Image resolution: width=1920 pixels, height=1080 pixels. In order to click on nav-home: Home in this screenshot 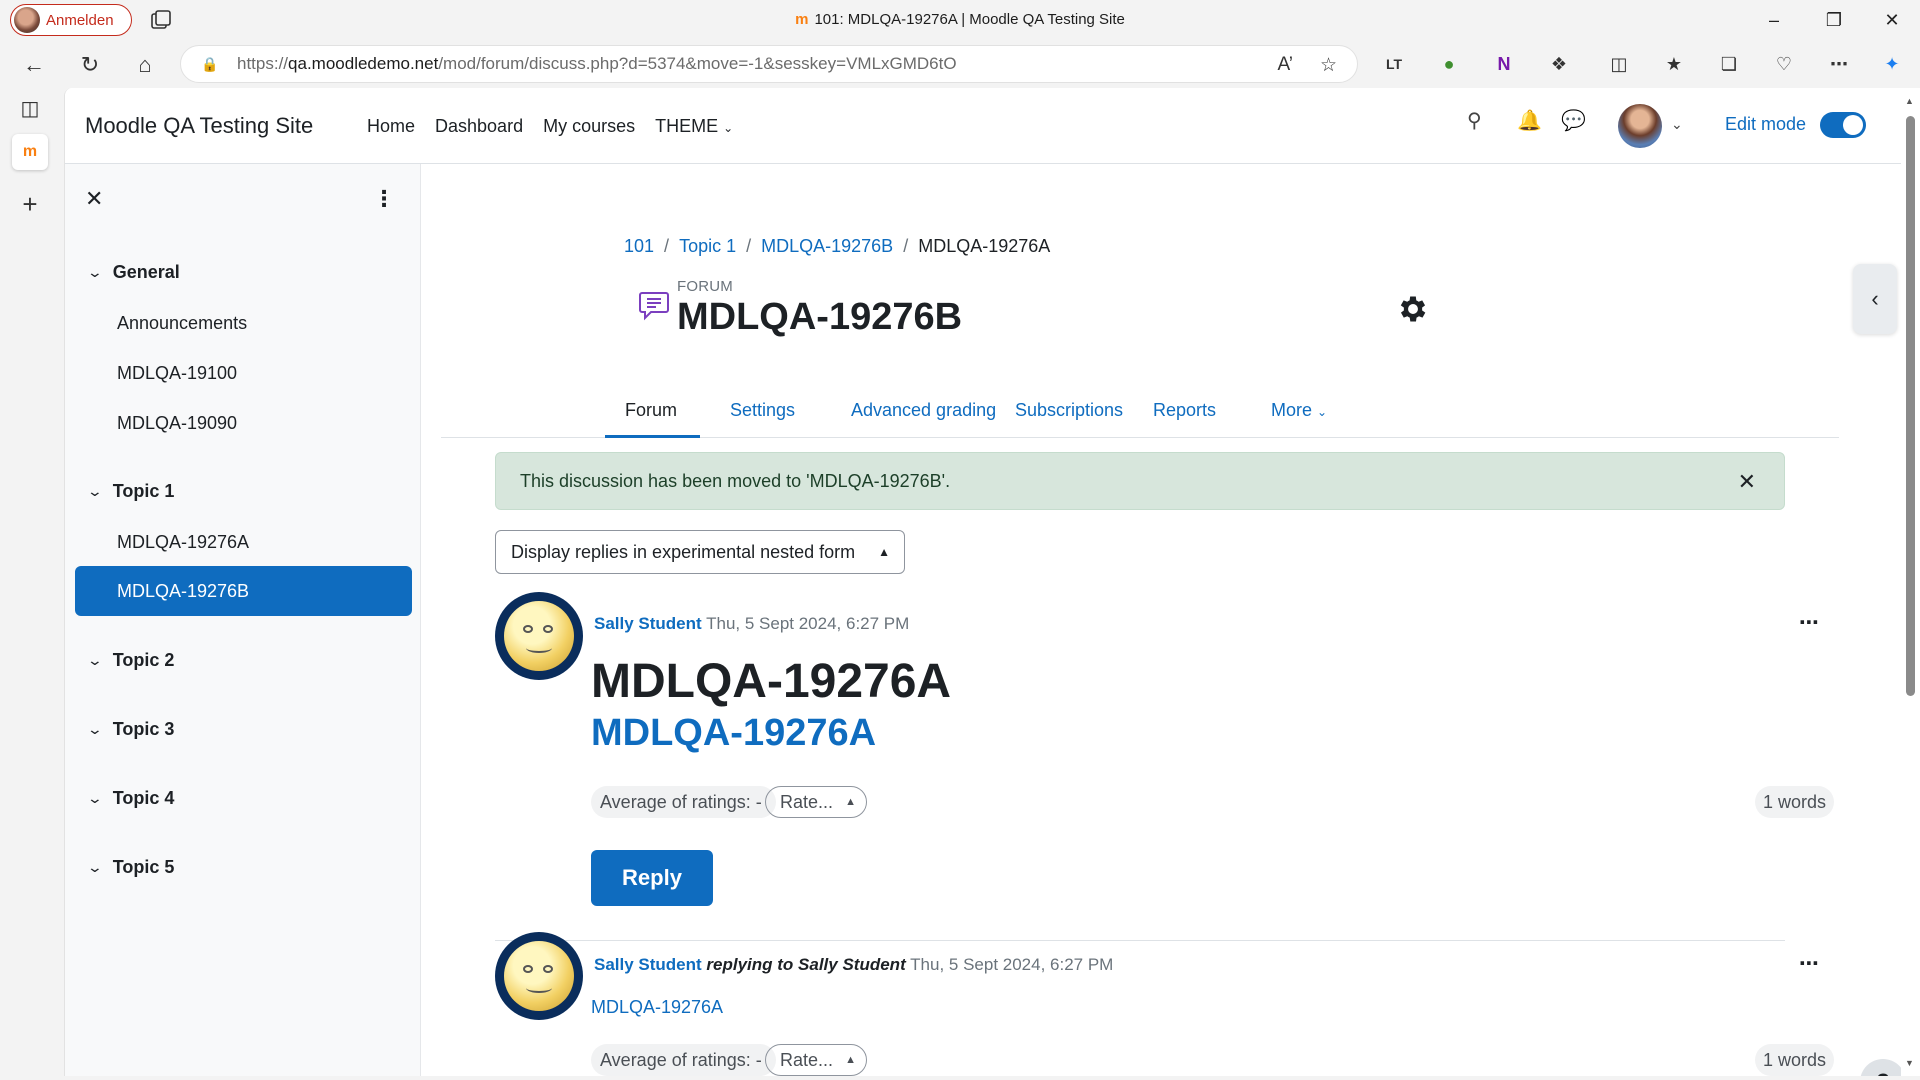, I will do `click(391, 126)`.